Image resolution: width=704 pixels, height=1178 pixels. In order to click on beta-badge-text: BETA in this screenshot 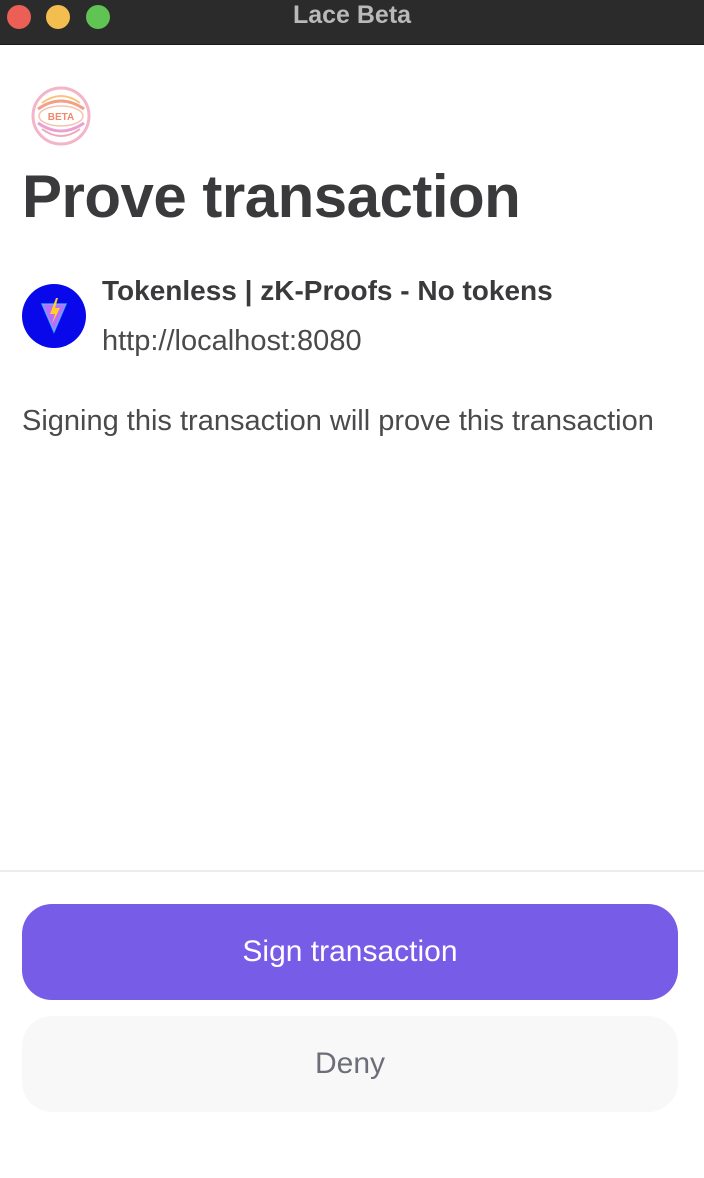, I will do `click(61, 117)`.